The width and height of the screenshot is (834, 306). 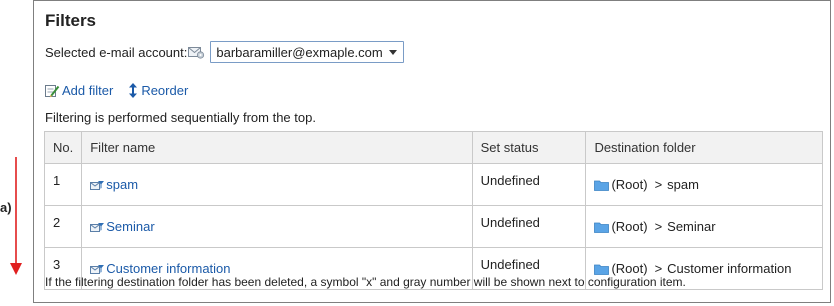 What do you see at coordinates (683, 184) in the screenshot?
I see `folder-name: spam` at bounding box center [683, 184].